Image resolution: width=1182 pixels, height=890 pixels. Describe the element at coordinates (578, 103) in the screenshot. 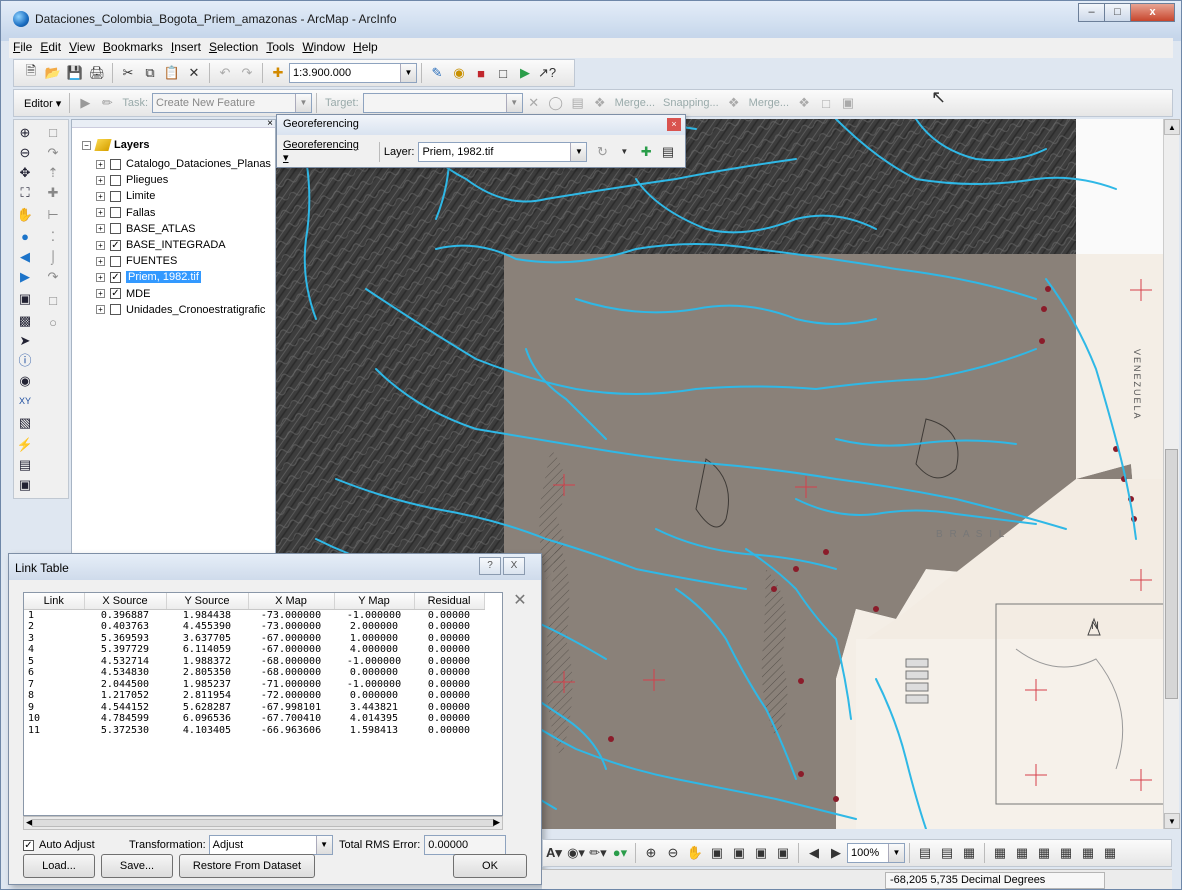

I see `attributes-icon: ▤` at that location.